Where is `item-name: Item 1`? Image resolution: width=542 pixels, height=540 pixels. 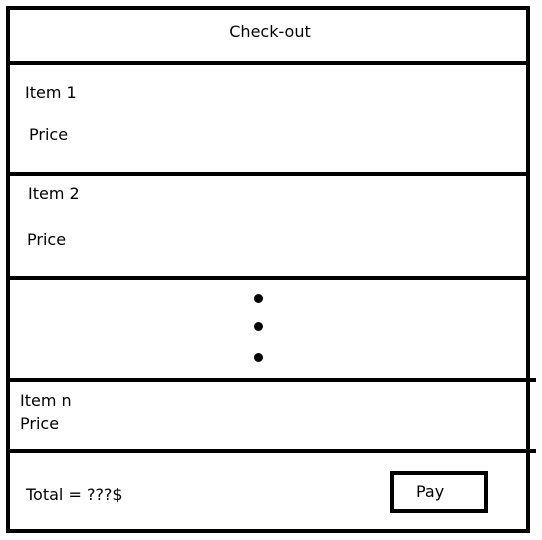 item-name: Item 1 is located at coordinates (51, 92).